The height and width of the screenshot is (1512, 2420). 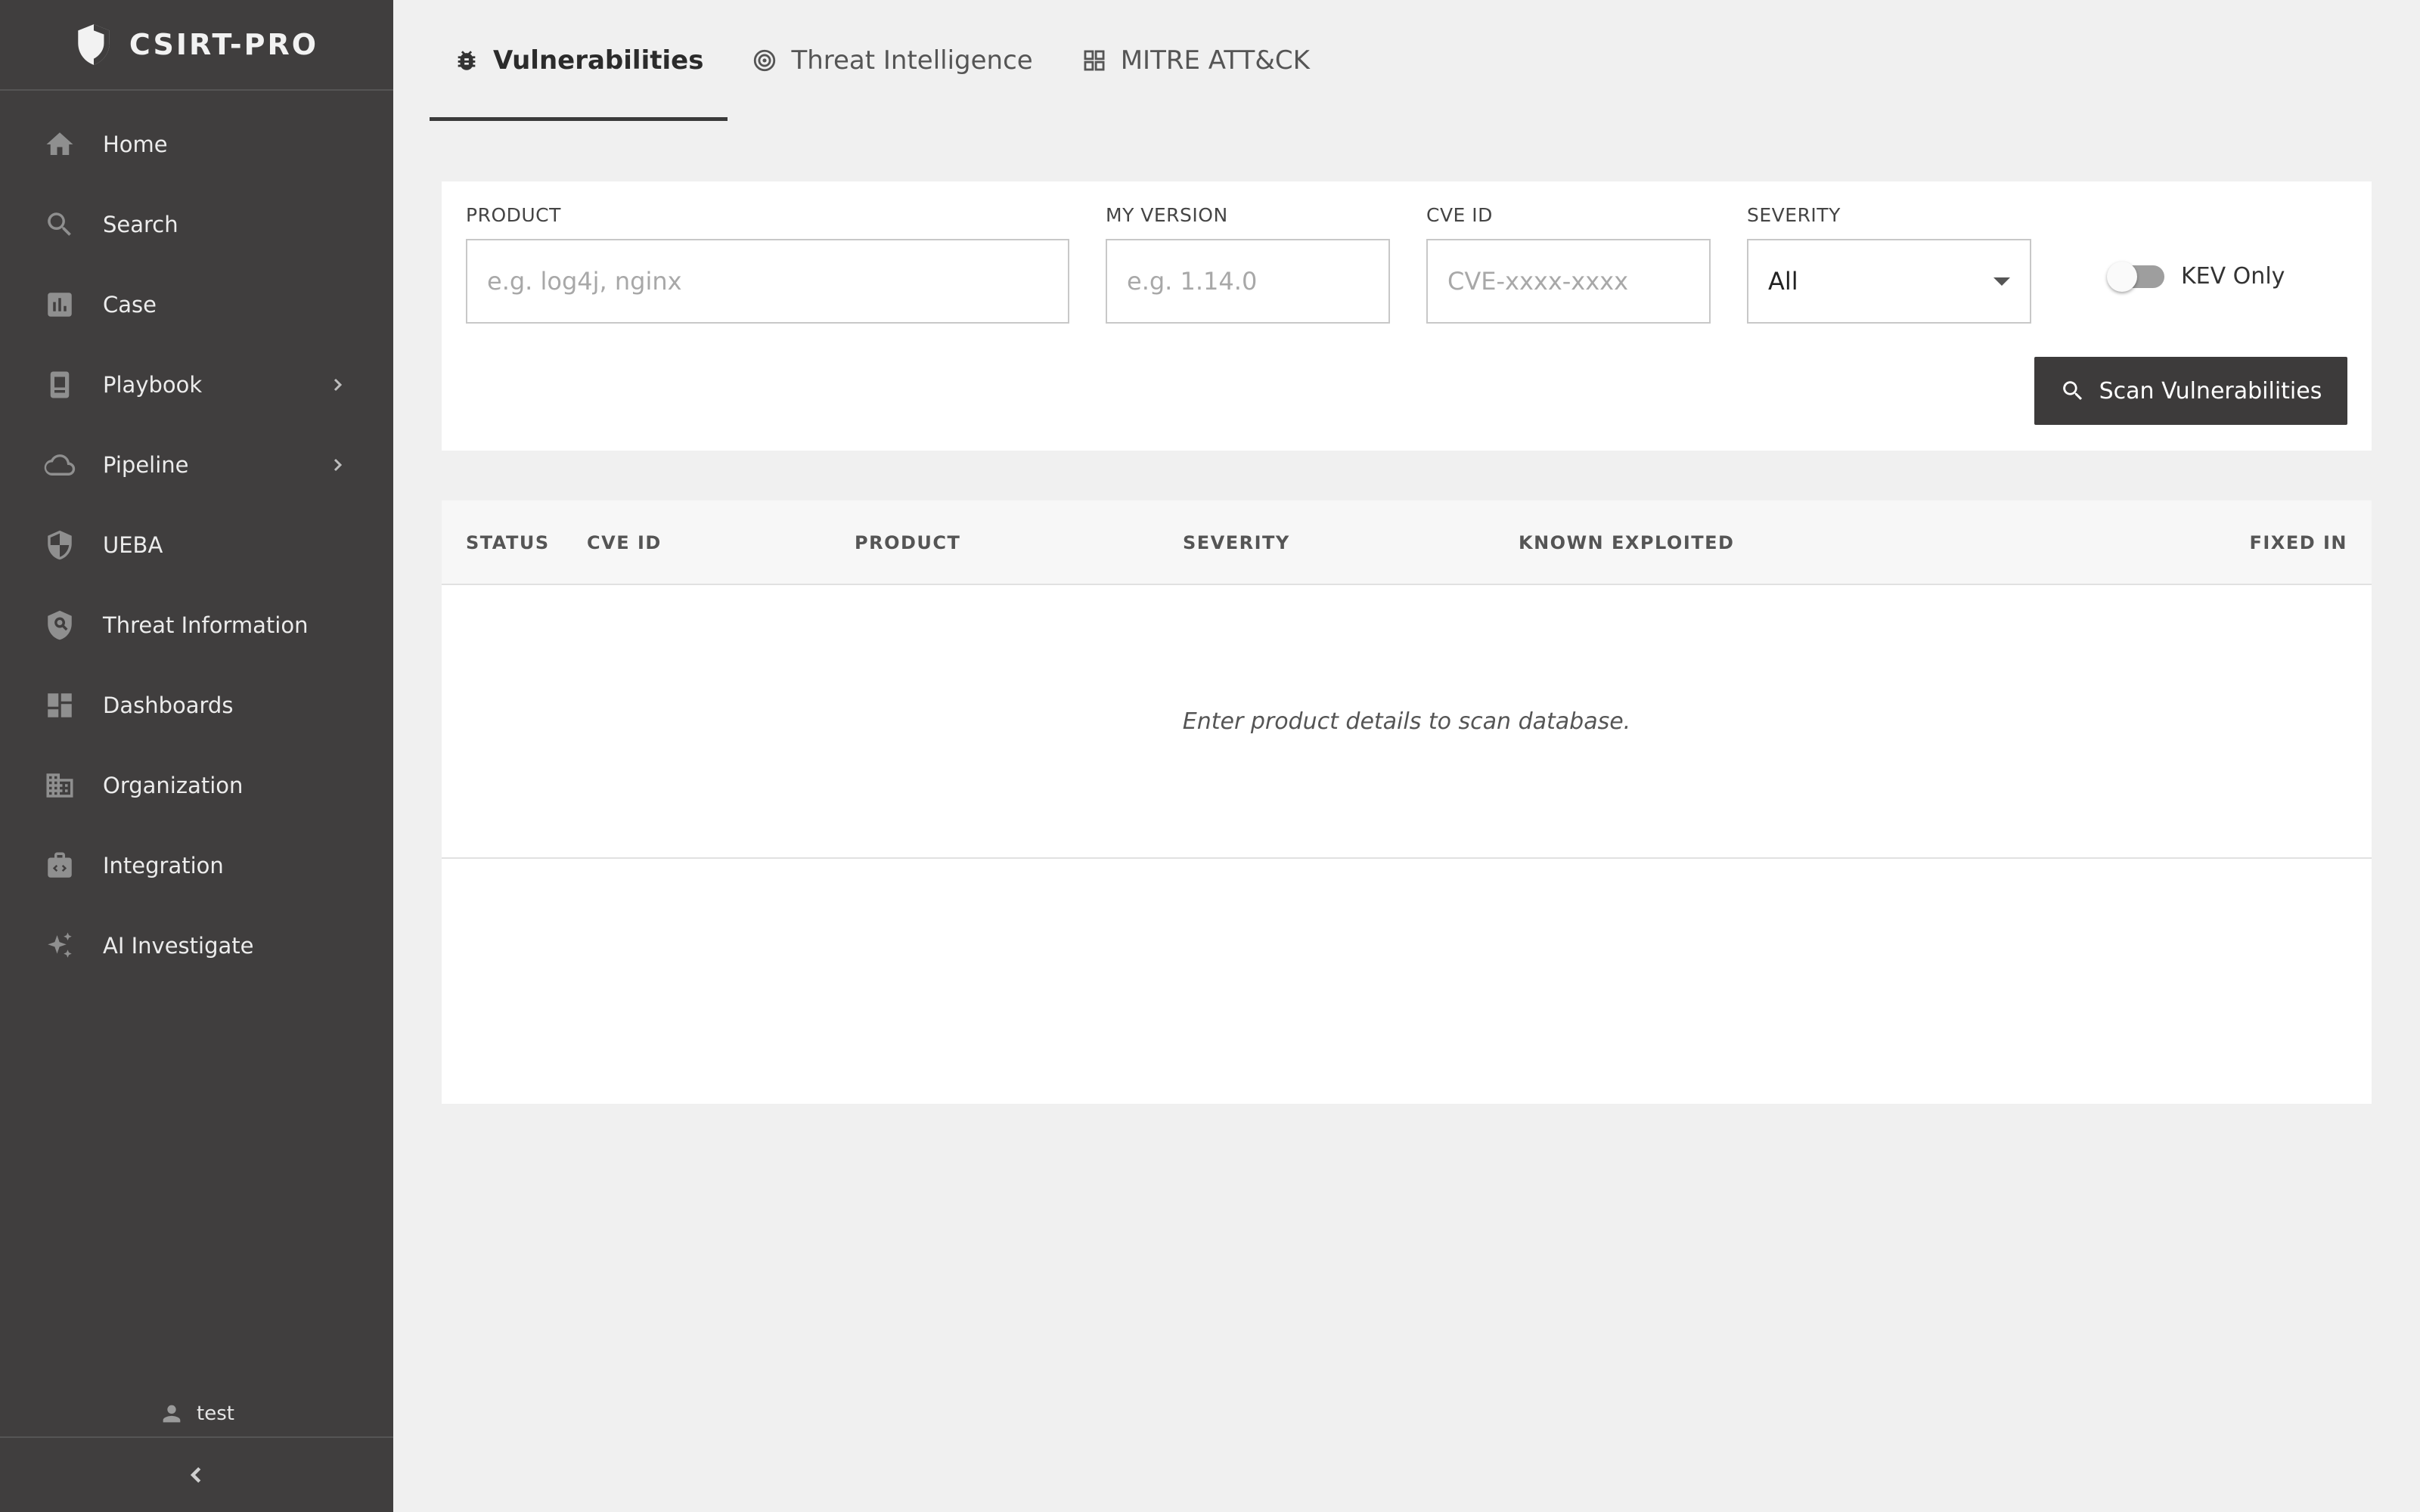 What do you see at coordinates (2122, 276) in the screenshot?
I see `toggle-knob` at bounding box center [2122, 276].